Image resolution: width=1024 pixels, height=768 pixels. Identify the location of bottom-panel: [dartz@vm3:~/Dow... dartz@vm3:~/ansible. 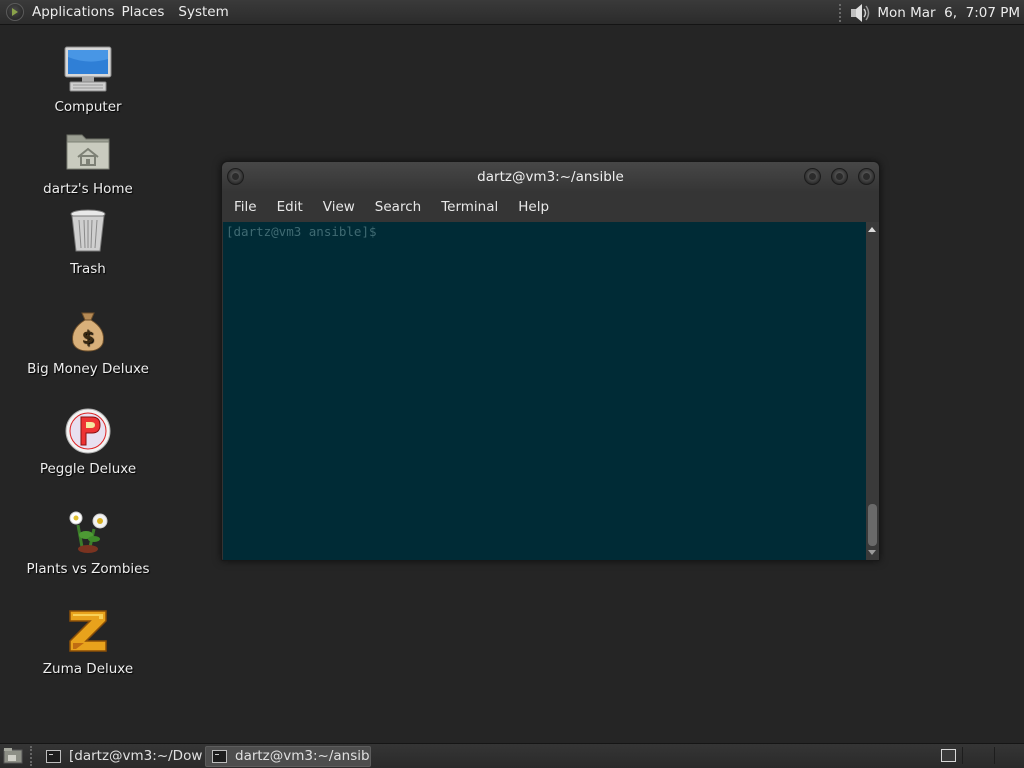
(512, 755).